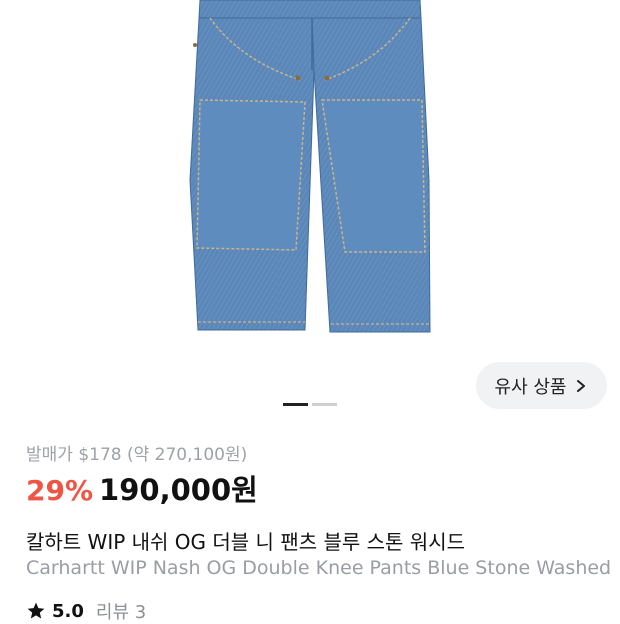  What do you see at coordinates (178, 490) in the screenshot?
I see `sale-price: 190,000원` at bounding box center [178, 490].